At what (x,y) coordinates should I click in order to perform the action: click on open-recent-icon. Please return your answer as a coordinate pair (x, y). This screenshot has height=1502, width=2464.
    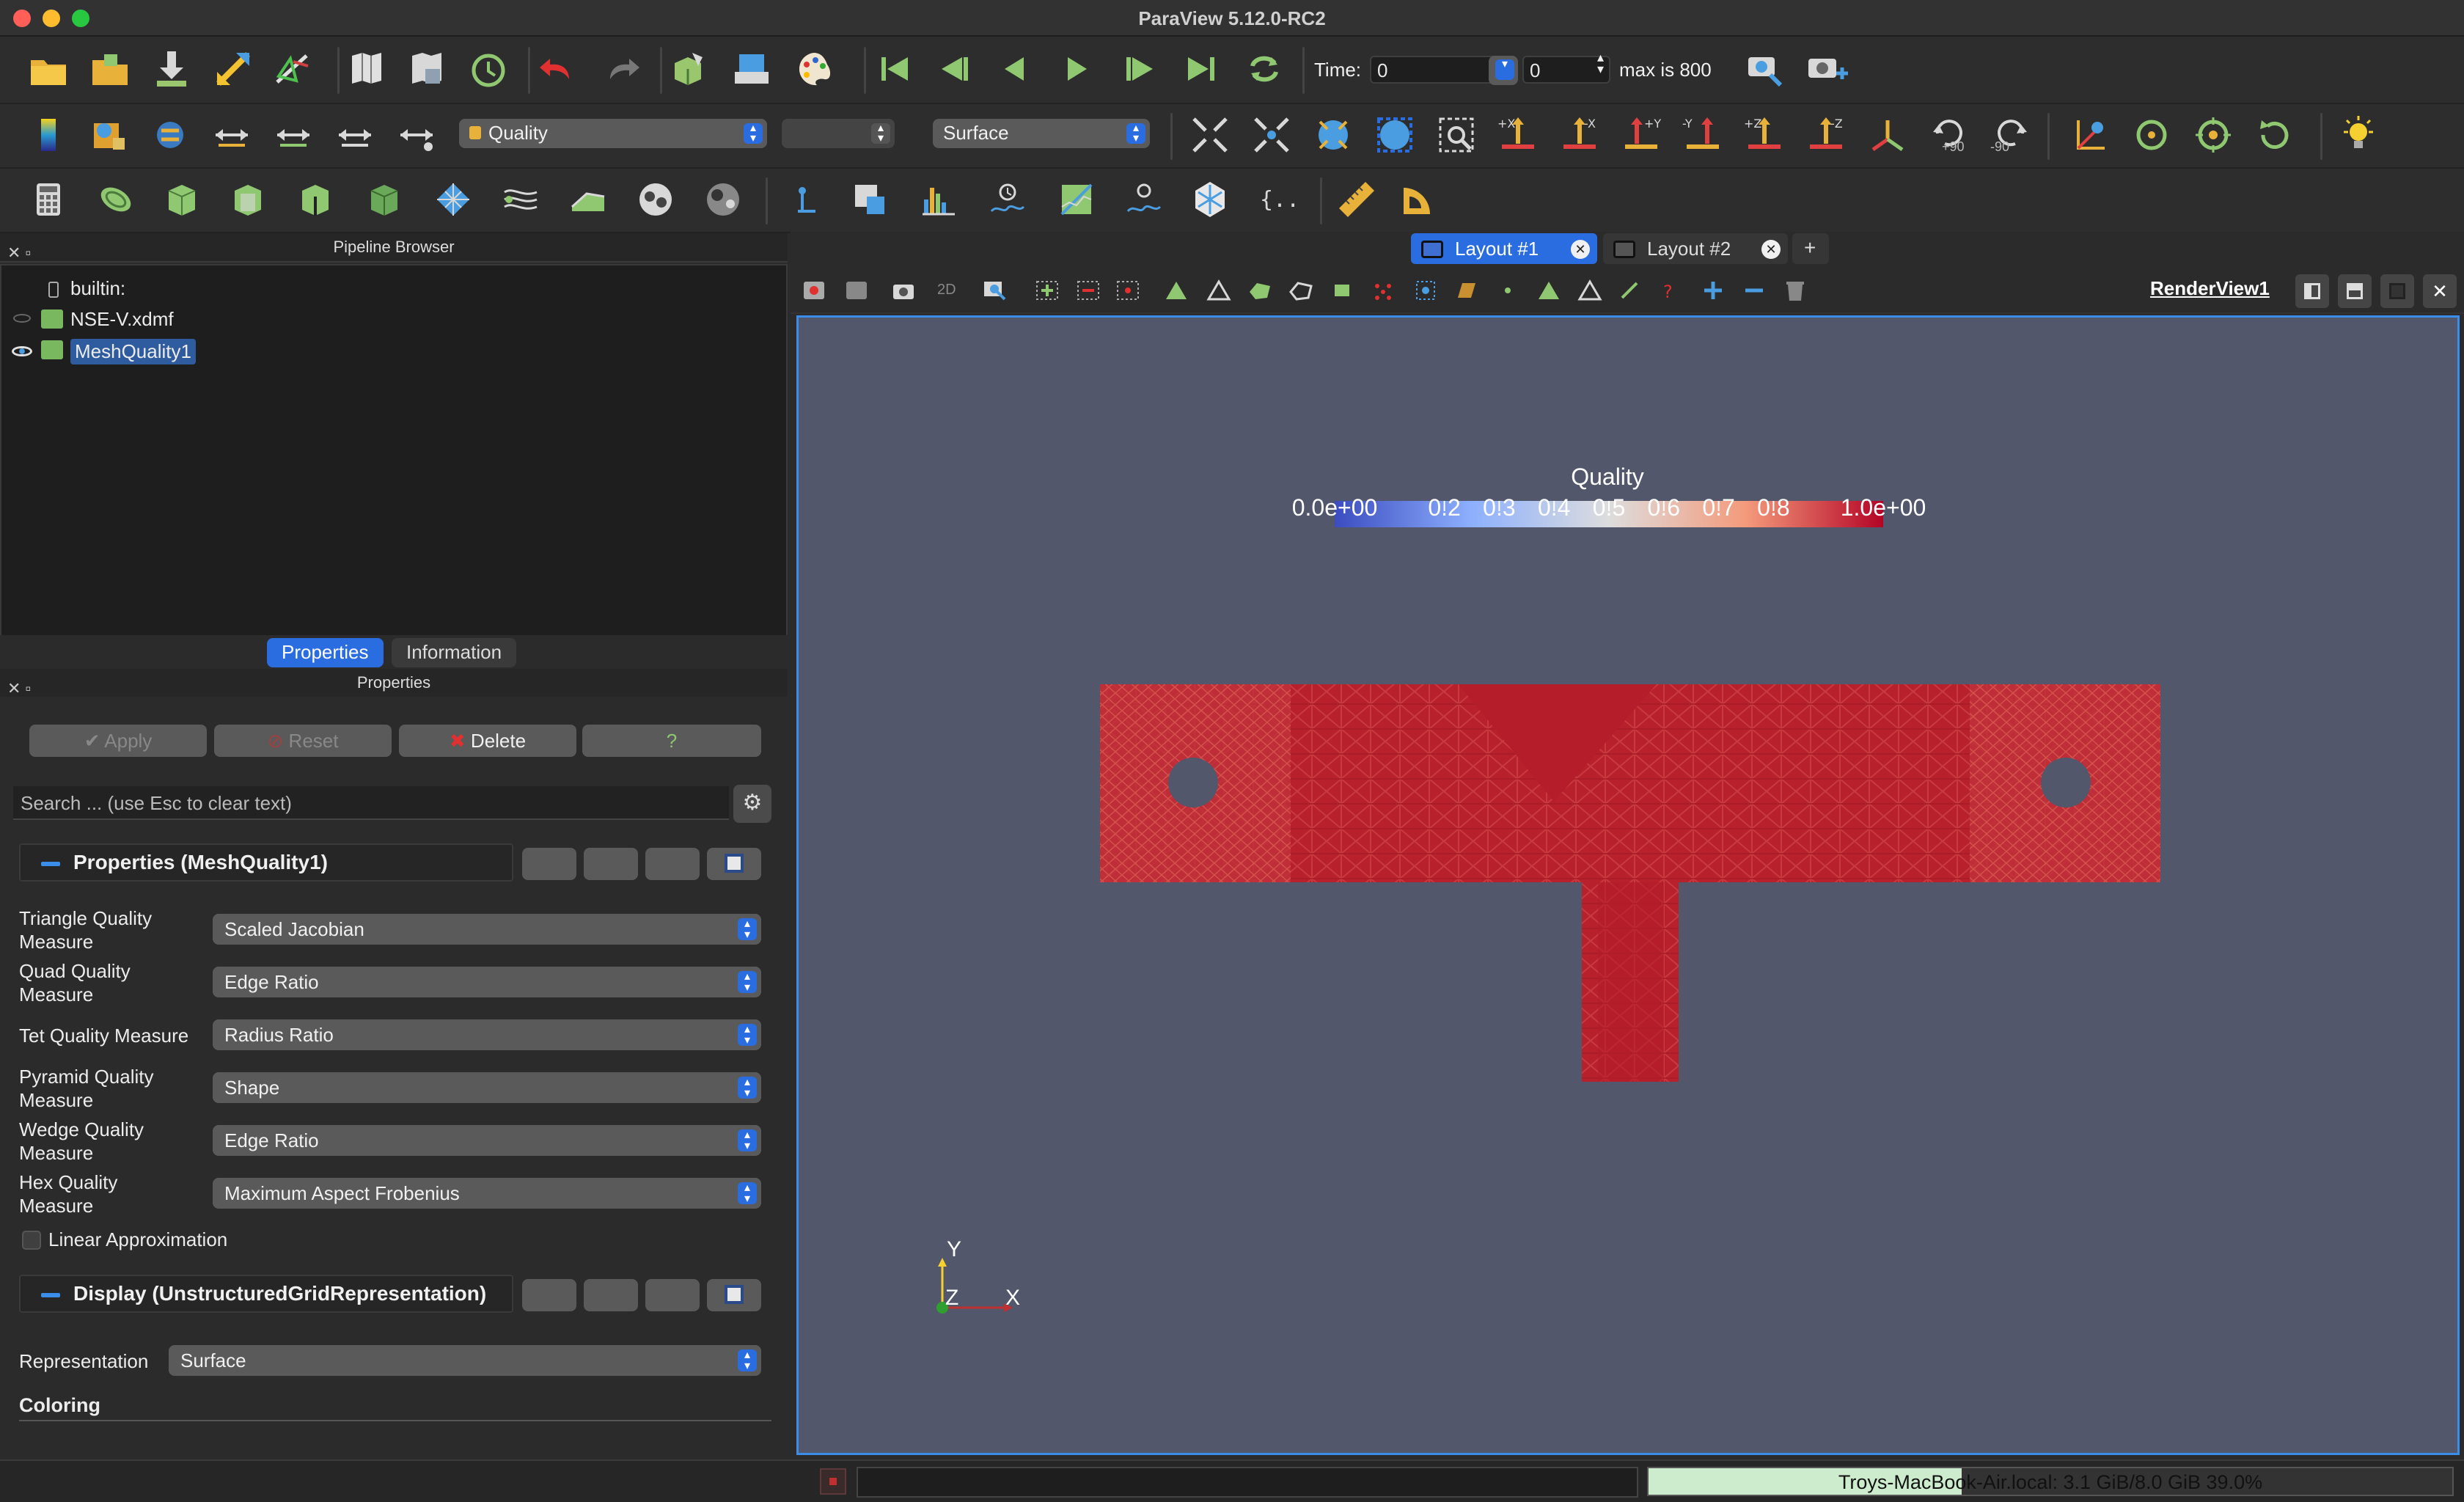
    Looking at the image, I should click on (110, 69).